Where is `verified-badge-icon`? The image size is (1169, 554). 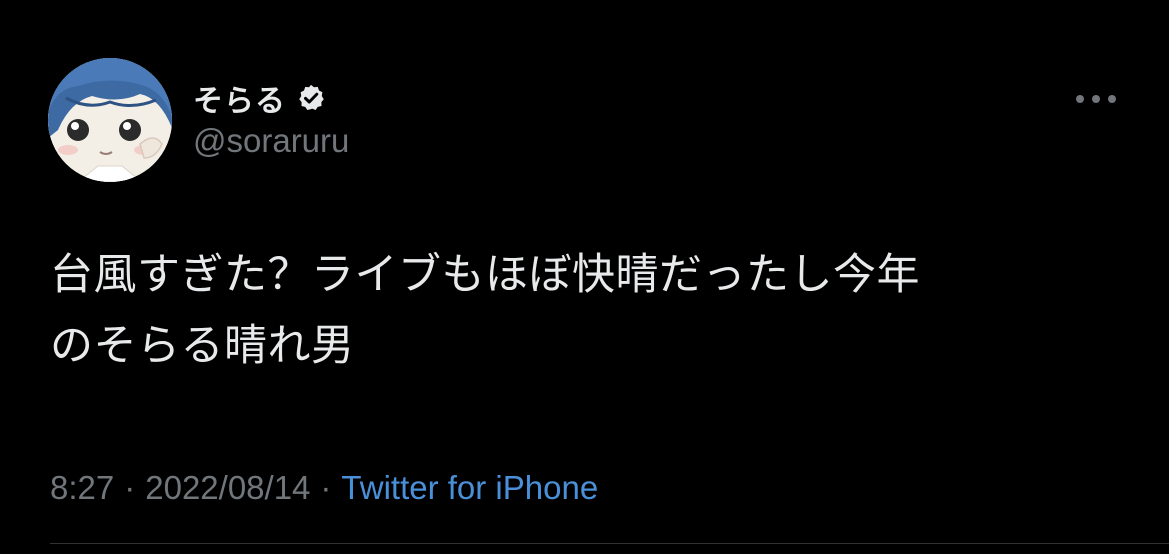
verified-badge-icon is located at coordinates (311, 98).